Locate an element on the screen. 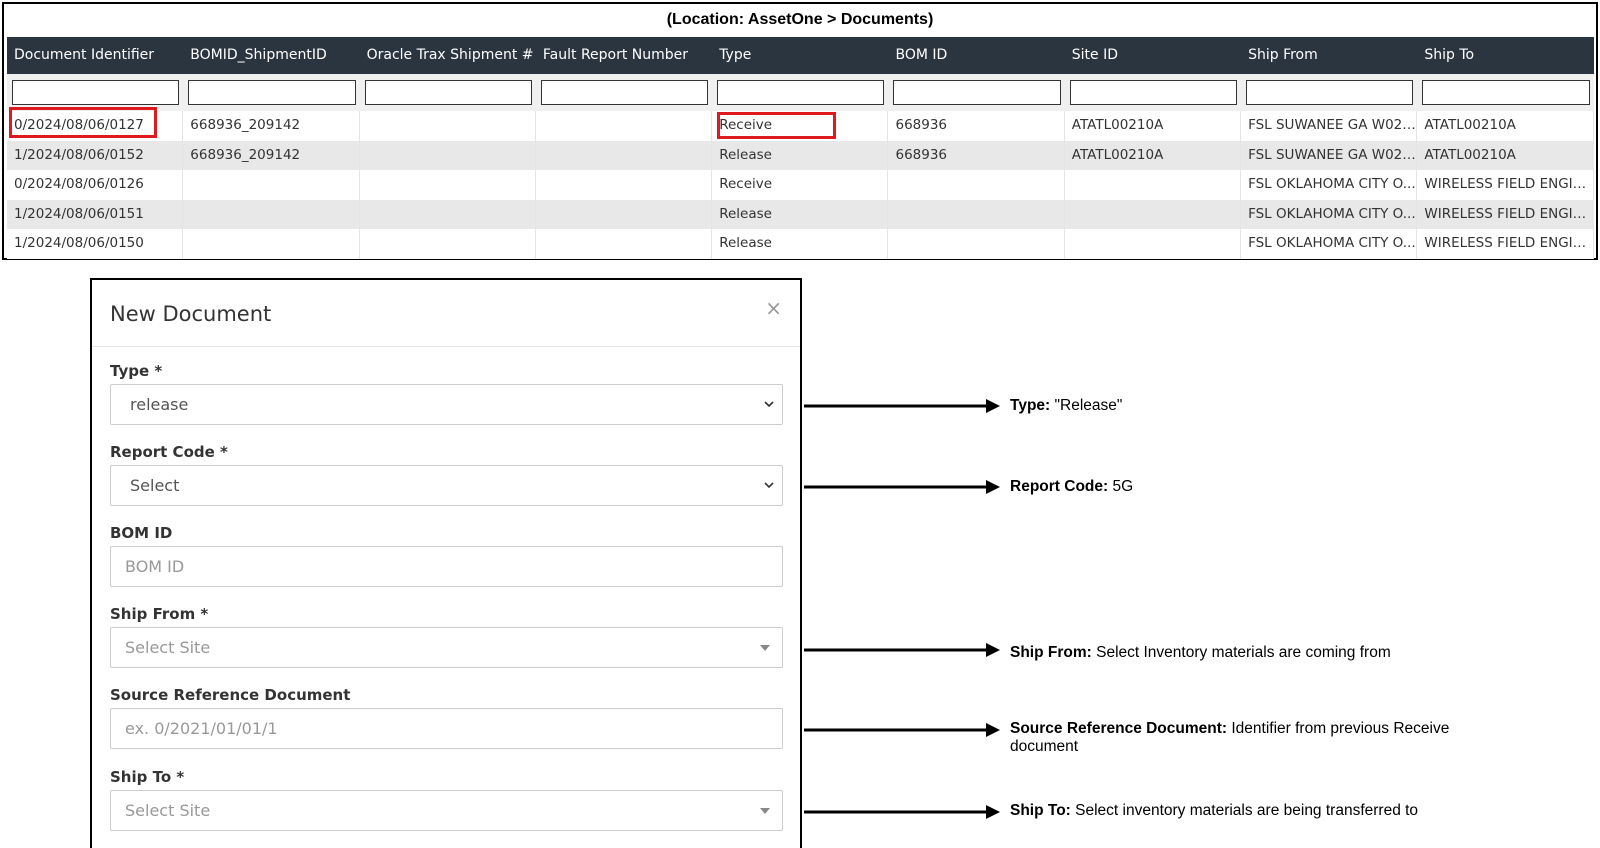 Image resolution: width=1600 pixels, height=848 pixels. filter-input-ship-to is located at coordinates (1506, 92).